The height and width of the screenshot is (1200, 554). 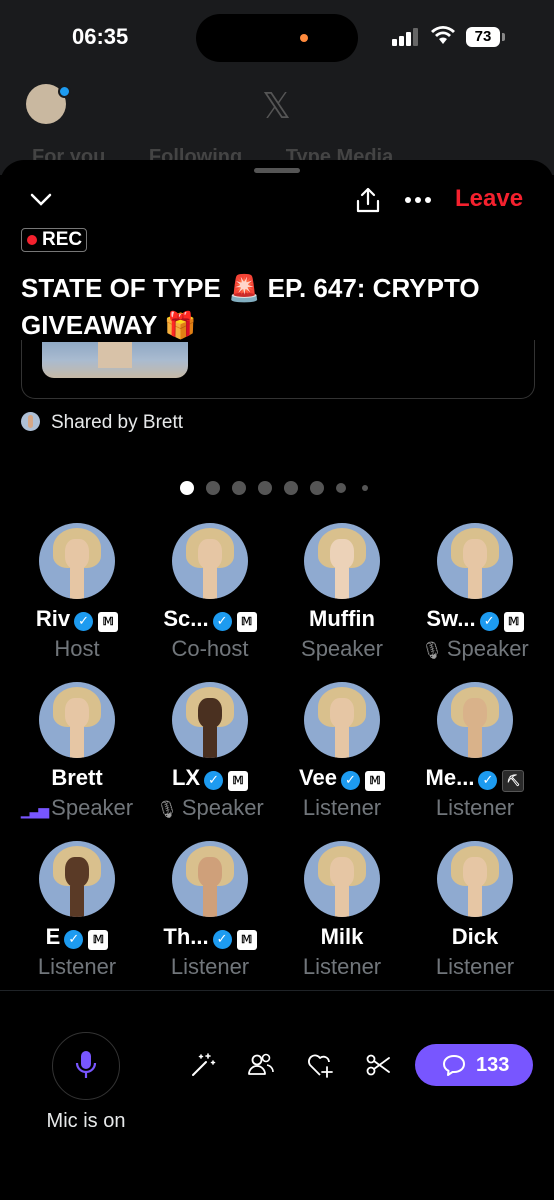 I want to click on mic-muted-icon: 🎙, so click(x=167, y=809).